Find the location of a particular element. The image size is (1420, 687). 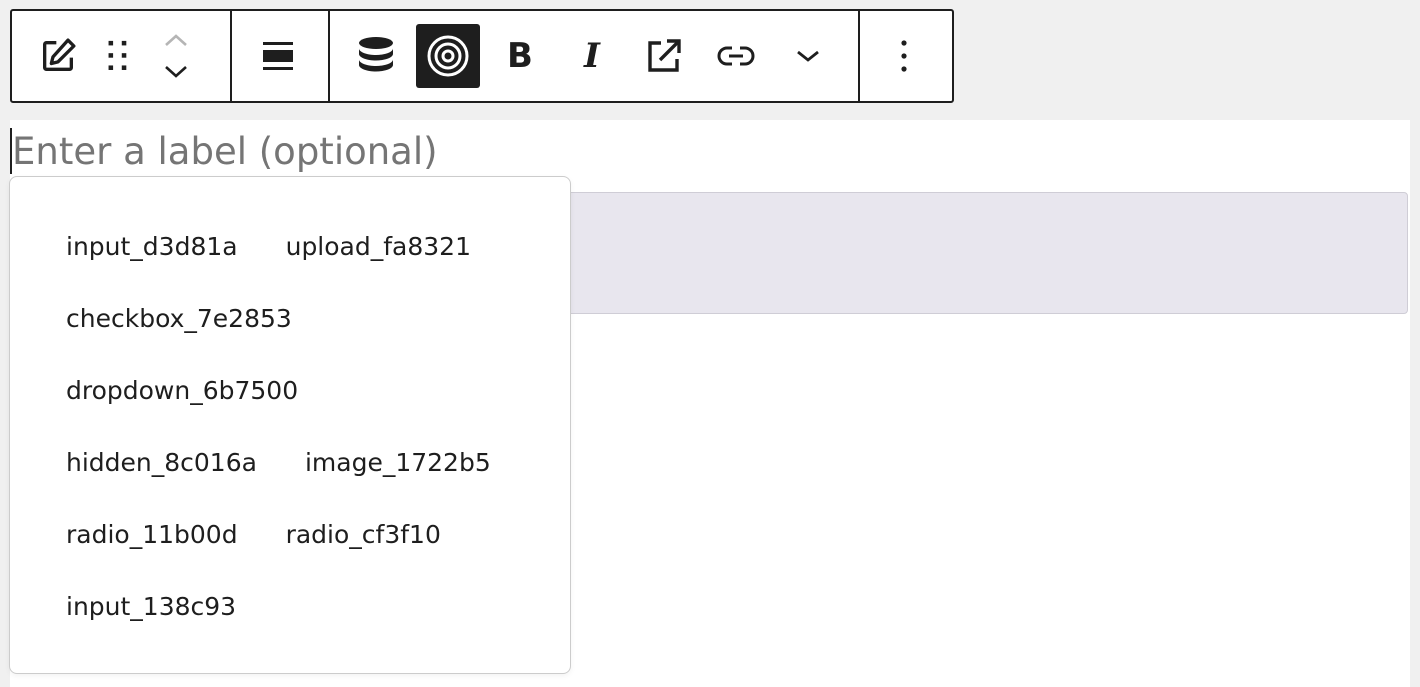

italic-icon: I is located at coordinates (592, 56).